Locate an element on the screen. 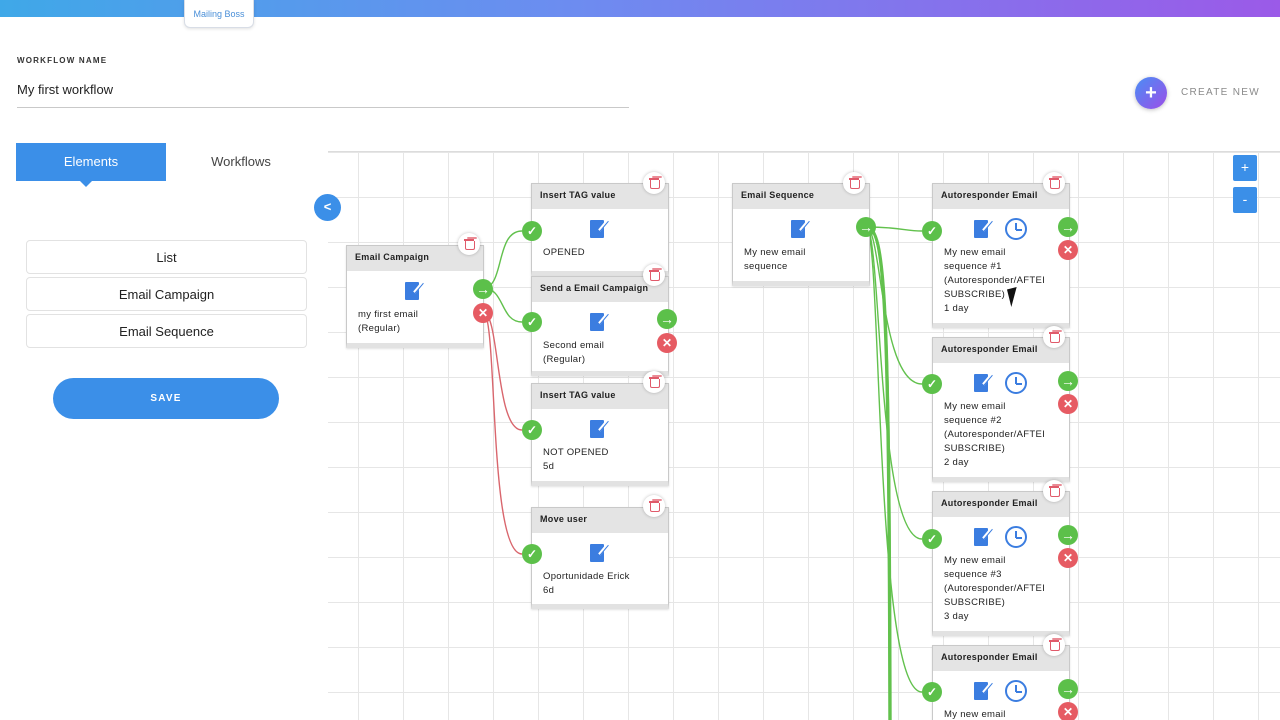 This screenshot has width=1280, height=720. save-button: SAVE is located at coordinates (166, 398).